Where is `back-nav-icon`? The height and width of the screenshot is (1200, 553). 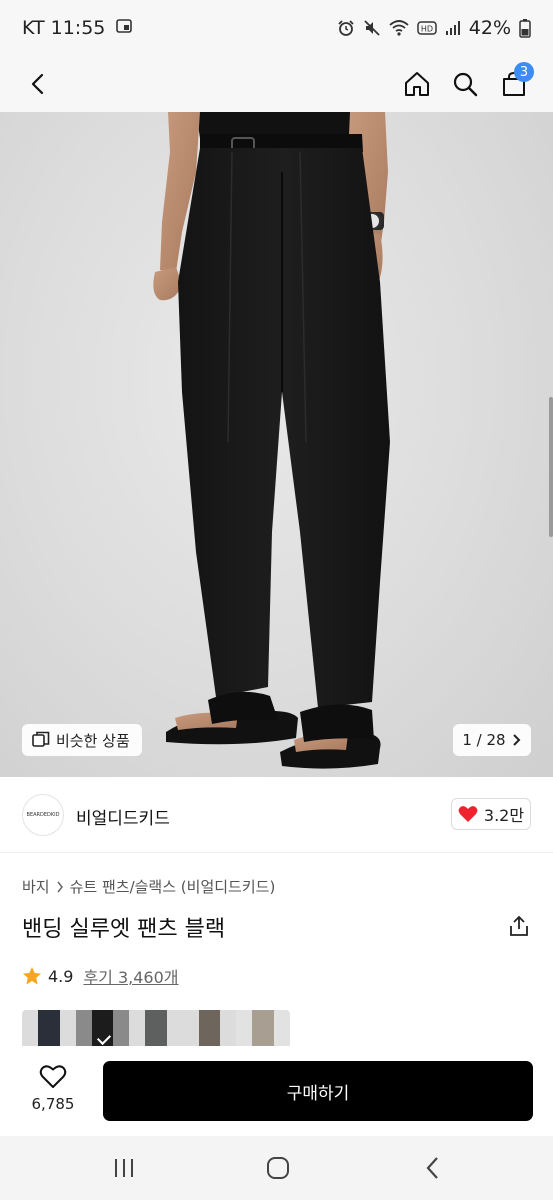
back-nav-icon is located at coordinates (432, 1168).